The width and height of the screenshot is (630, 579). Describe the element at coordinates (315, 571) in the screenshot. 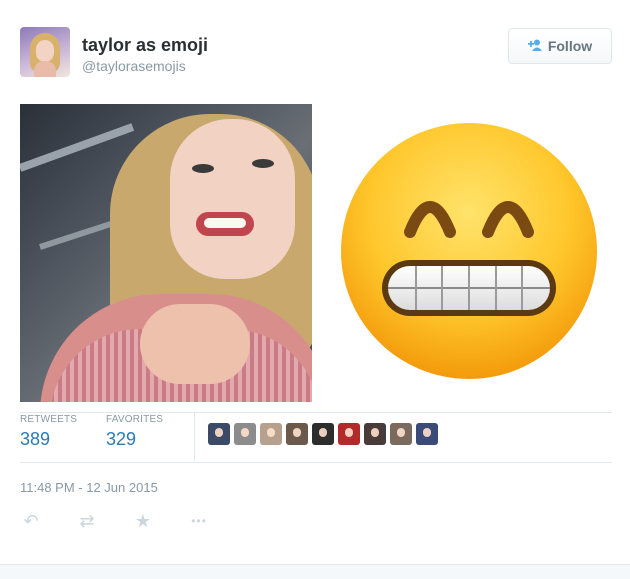

I see `card-footer-strip` at that location.